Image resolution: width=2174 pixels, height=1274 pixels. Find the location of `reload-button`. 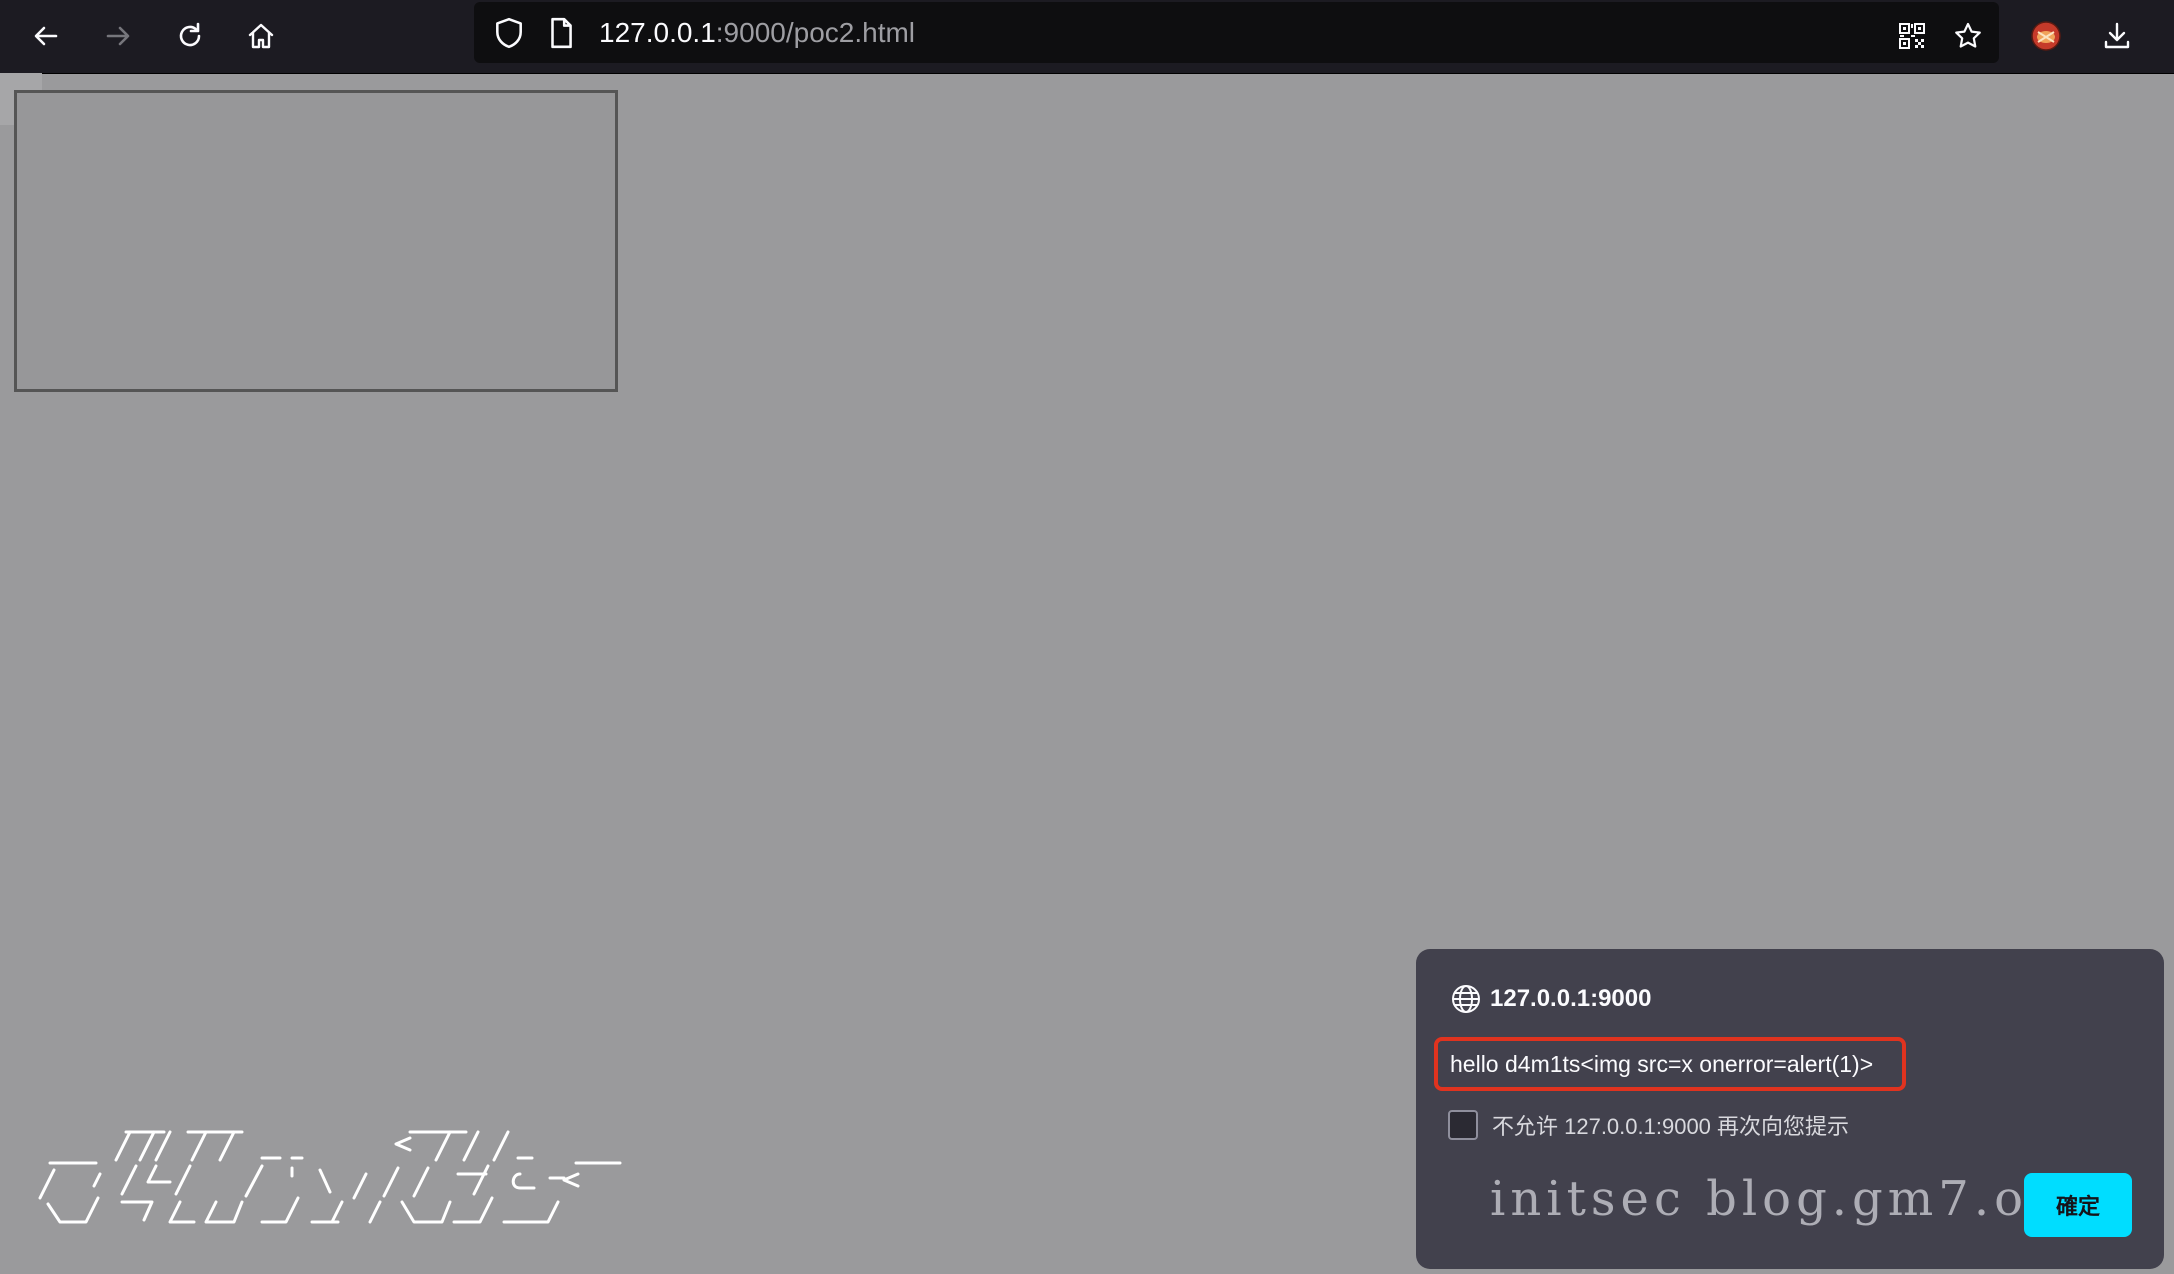

reload-button is located at coordinates (190, 36).